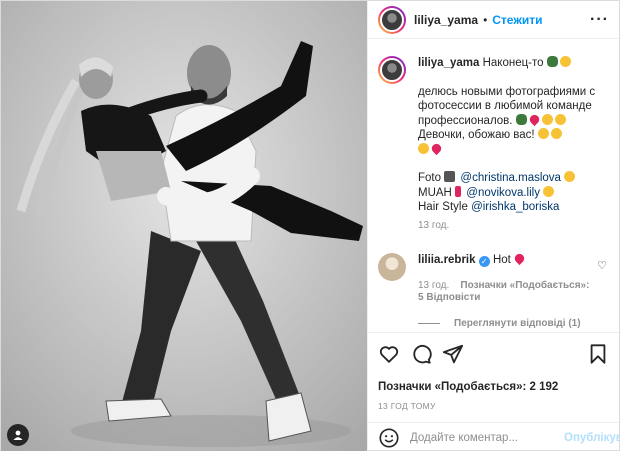  What do you see at coordinates (392, 19) in the screenshot?
I see `author-avatar` at bounding box center [392, 19].